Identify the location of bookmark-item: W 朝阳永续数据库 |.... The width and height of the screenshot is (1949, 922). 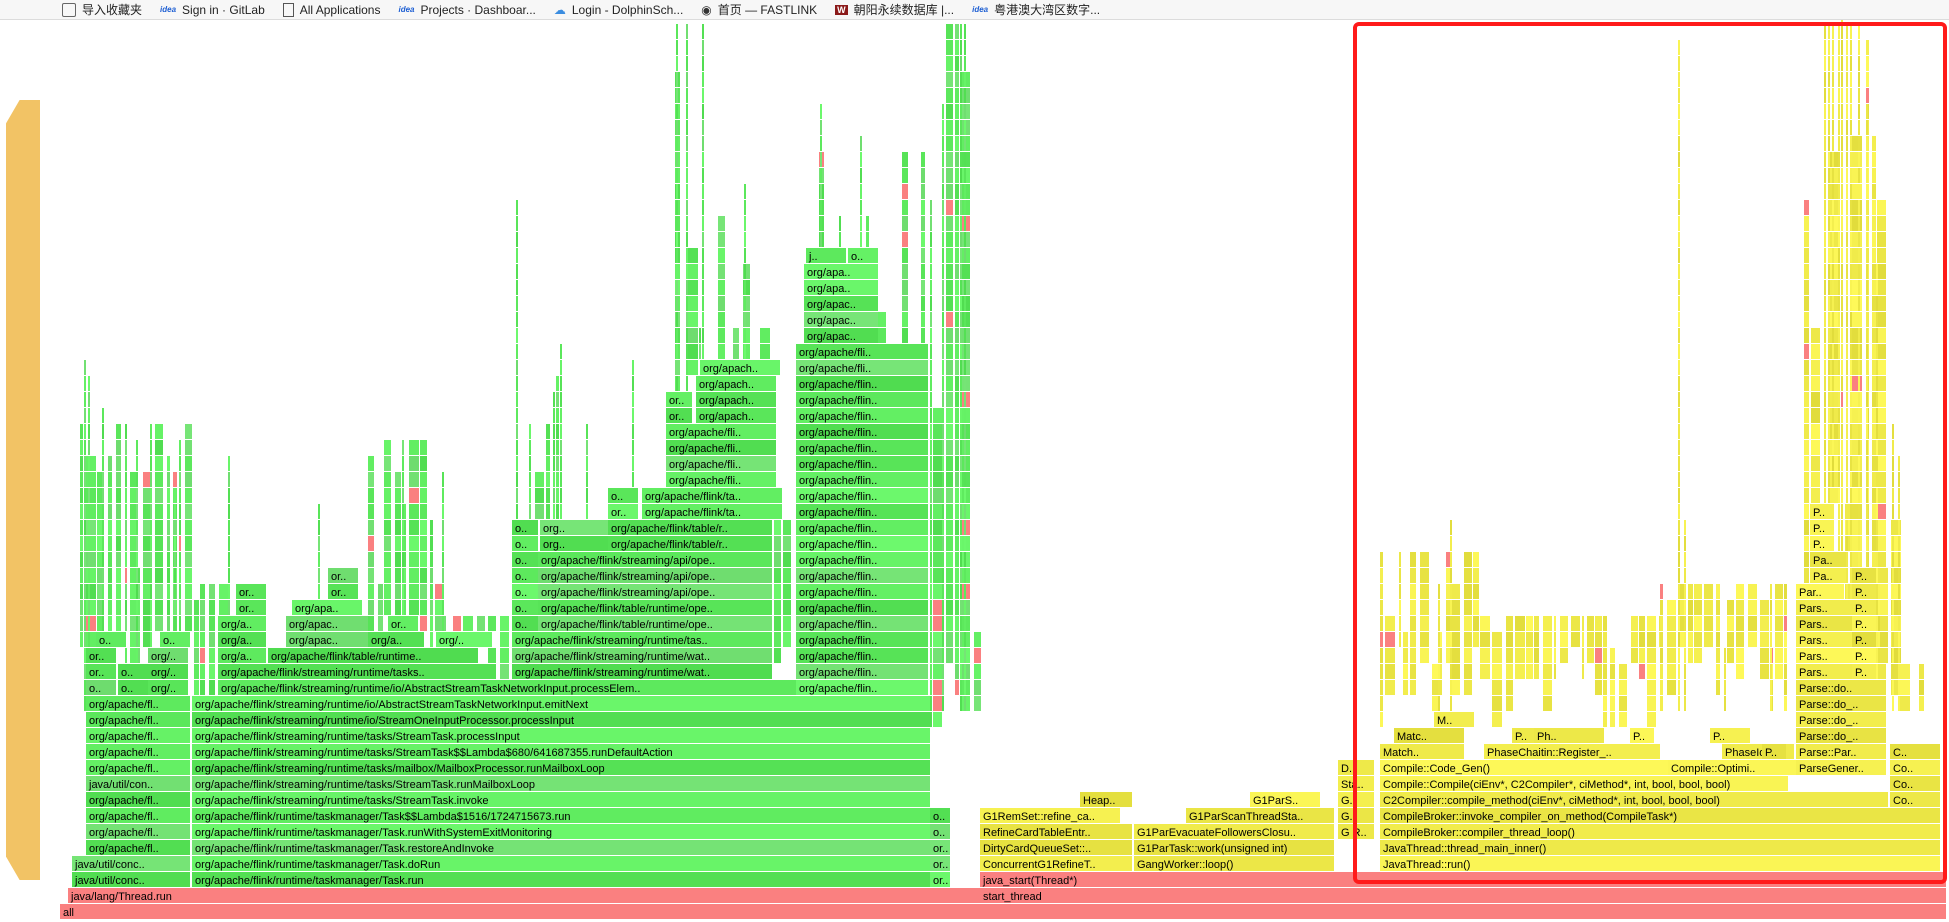
(894, 9).